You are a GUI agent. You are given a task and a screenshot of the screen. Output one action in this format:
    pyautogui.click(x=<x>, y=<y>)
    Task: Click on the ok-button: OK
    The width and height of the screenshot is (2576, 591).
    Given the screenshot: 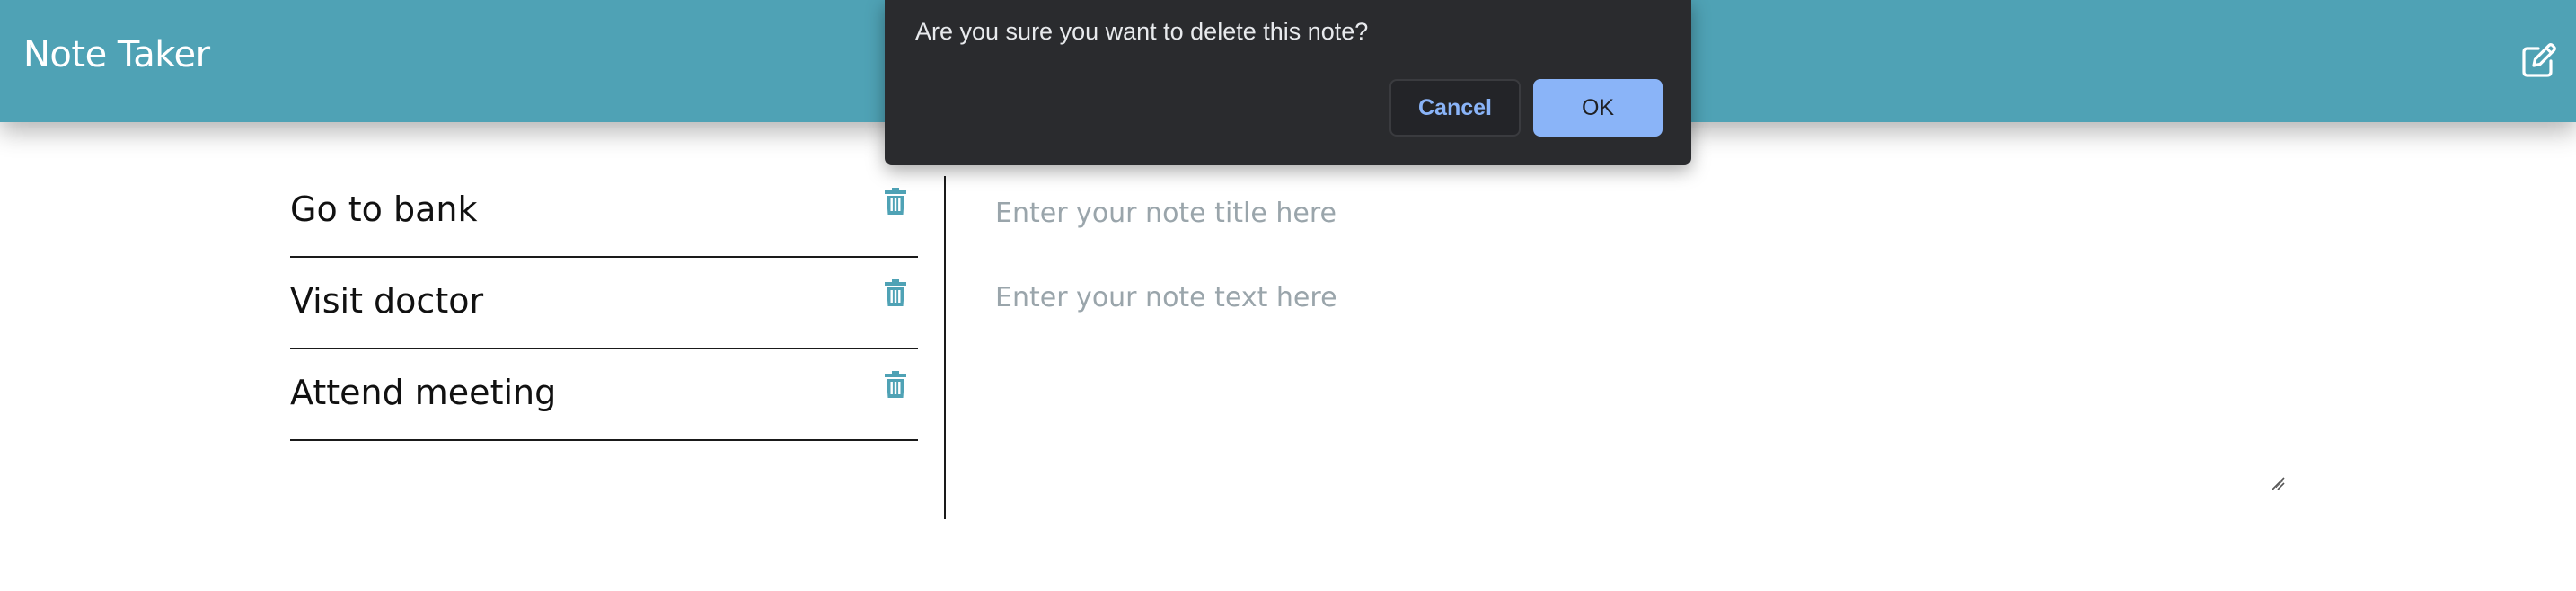 What is the action you would take?
    pyautogui.click(x=1598, y=108)
    